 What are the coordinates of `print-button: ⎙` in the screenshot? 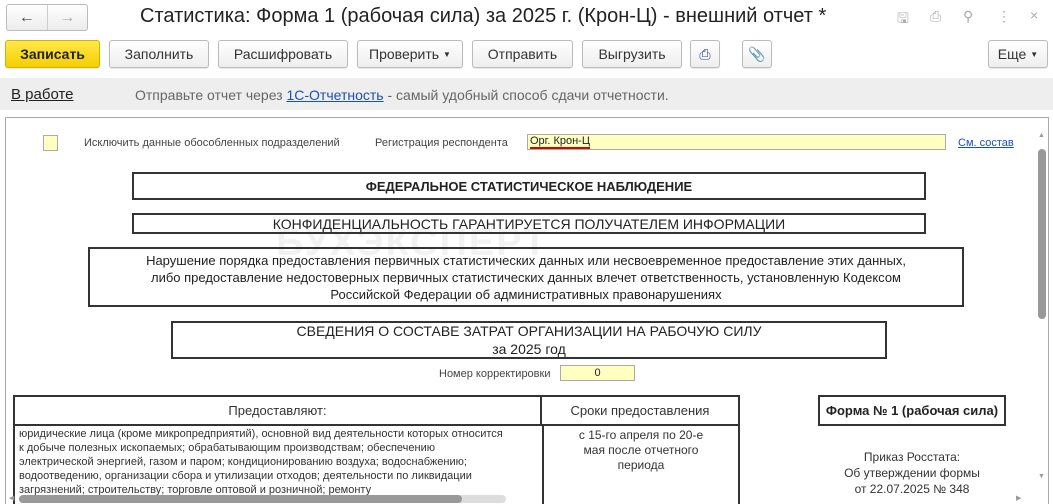 It's located at (705, 54).